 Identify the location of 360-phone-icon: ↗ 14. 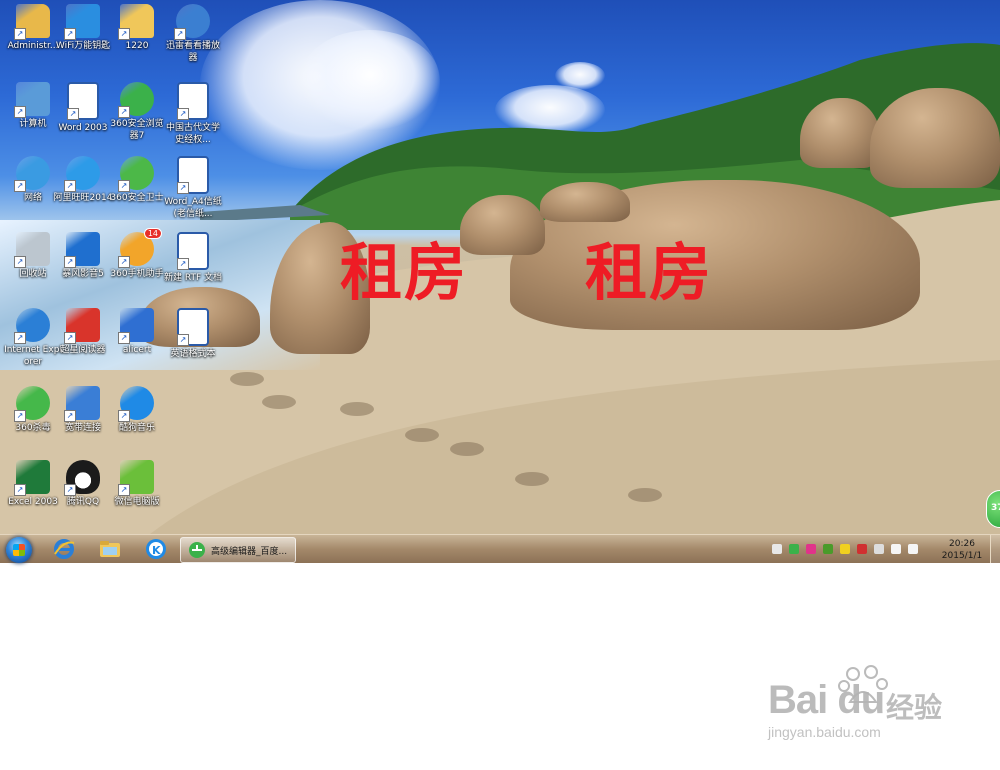
(140, 248).